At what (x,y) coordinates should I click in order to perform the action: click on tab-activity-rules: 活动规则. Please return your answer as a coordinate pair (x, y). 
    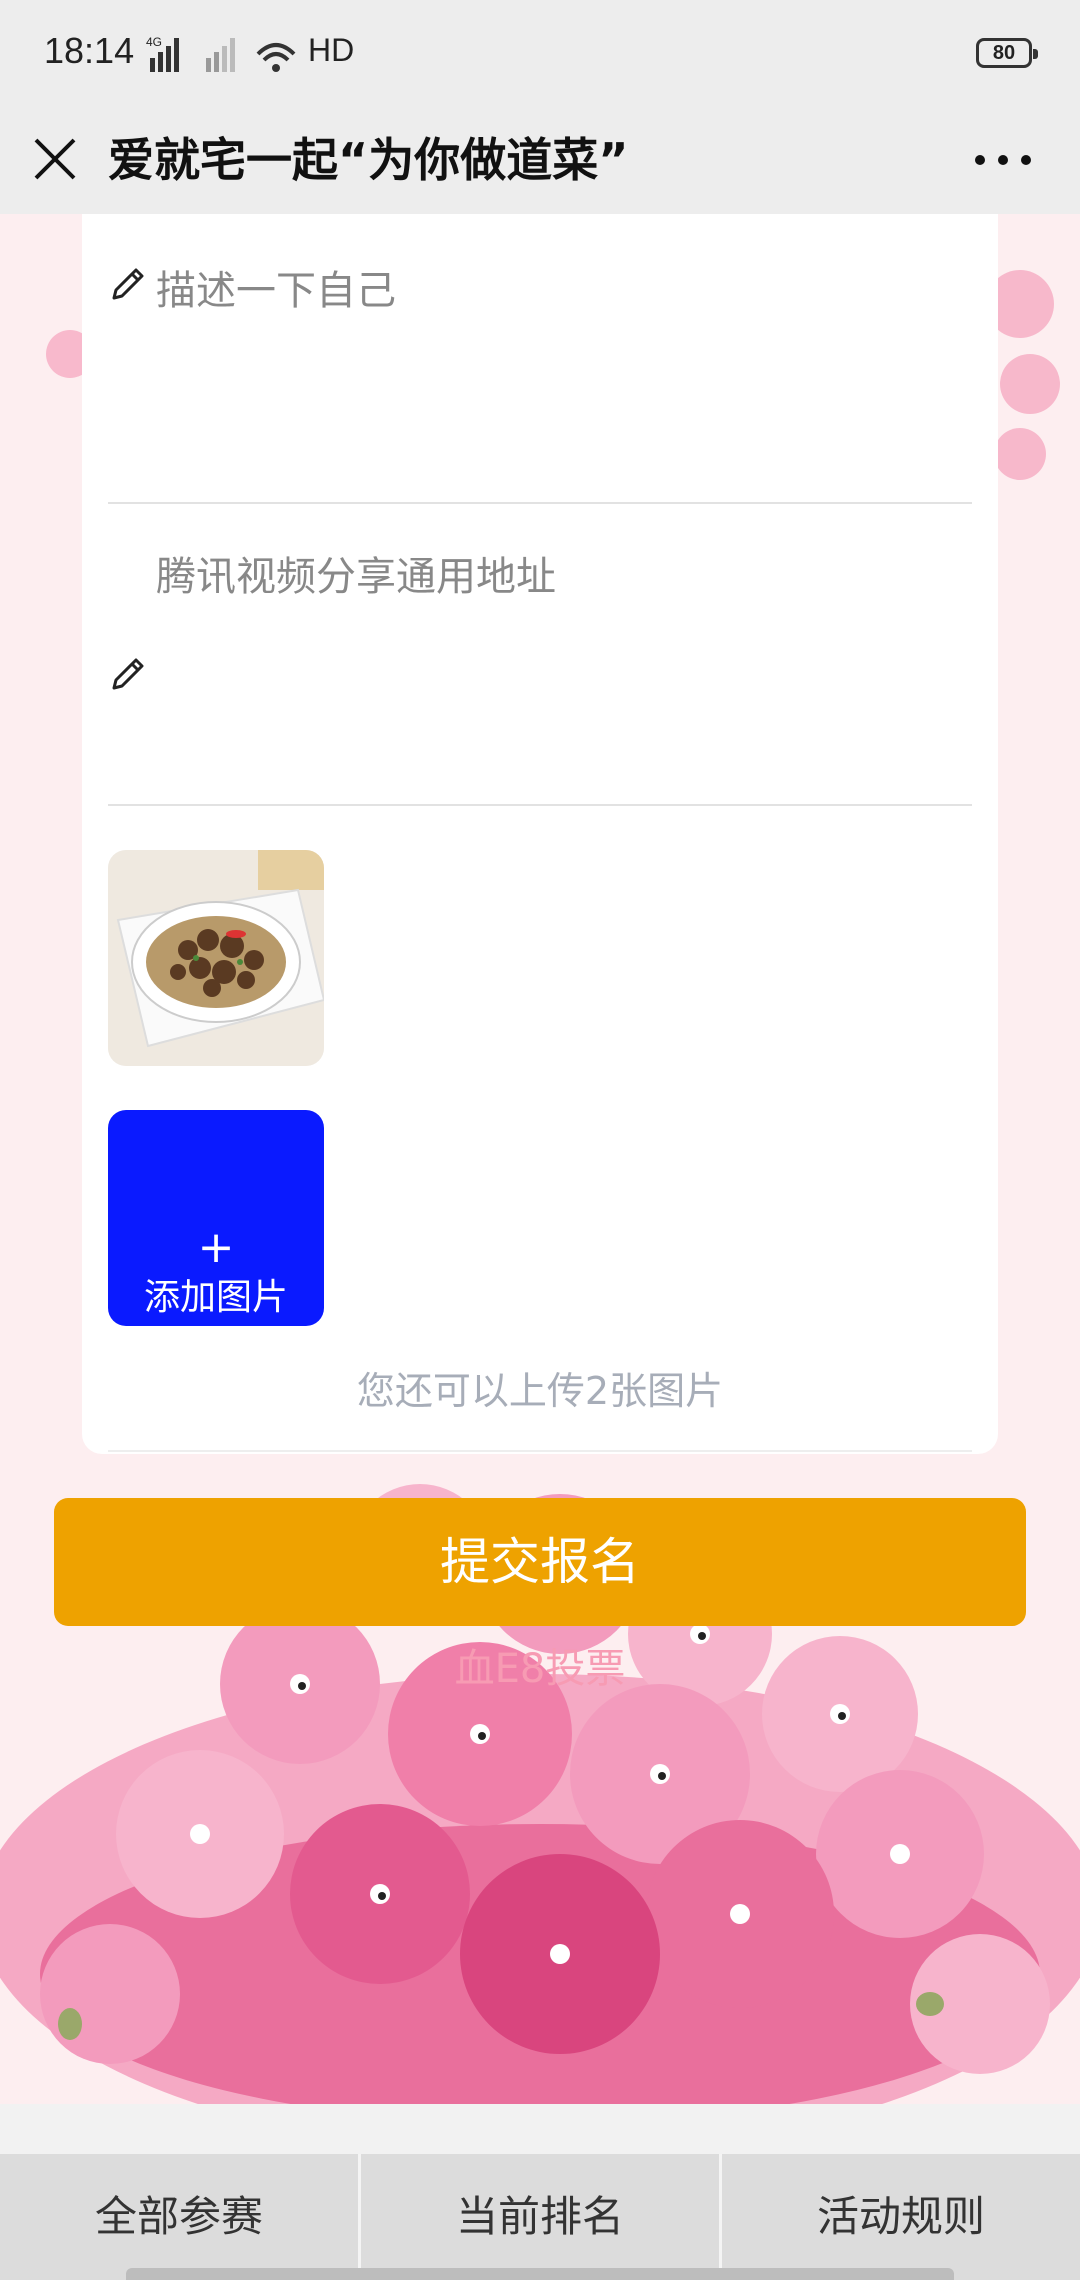
    Looking at the image, I should click on (901, 2217).